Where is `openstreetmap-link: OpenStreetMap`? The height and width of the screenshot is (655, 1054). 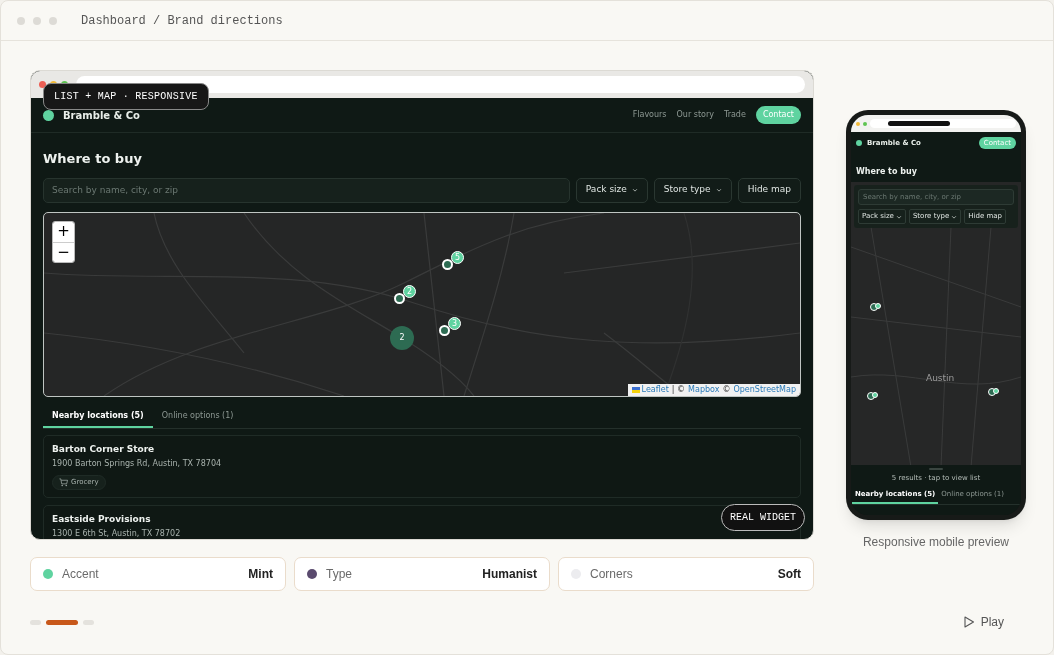 openstreetmap-link: OpenStreetMap is located at coordinates (764, 389).